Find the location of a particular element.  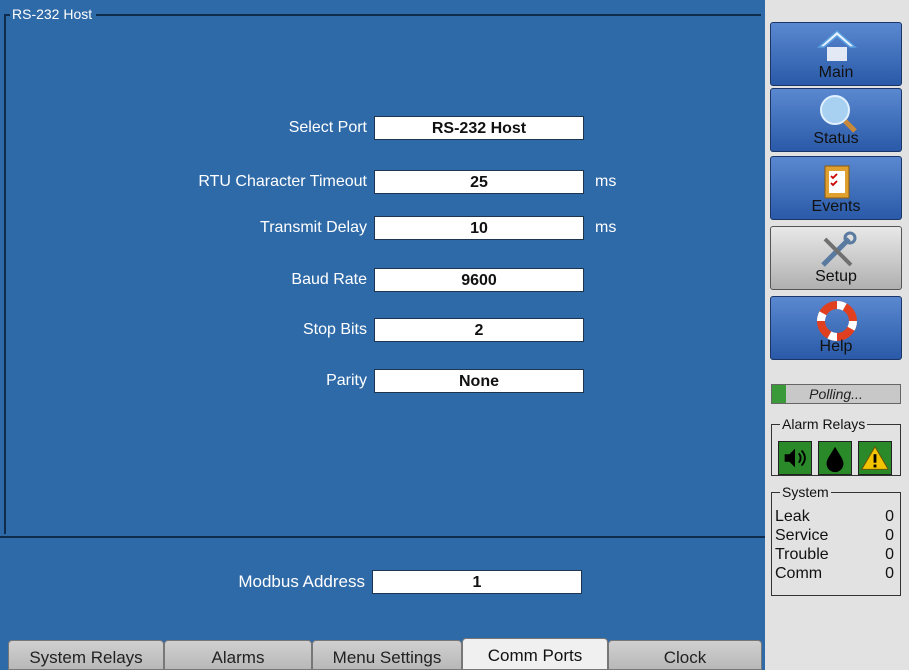

main-nav-button: Main is located at coordinates (836, 54).